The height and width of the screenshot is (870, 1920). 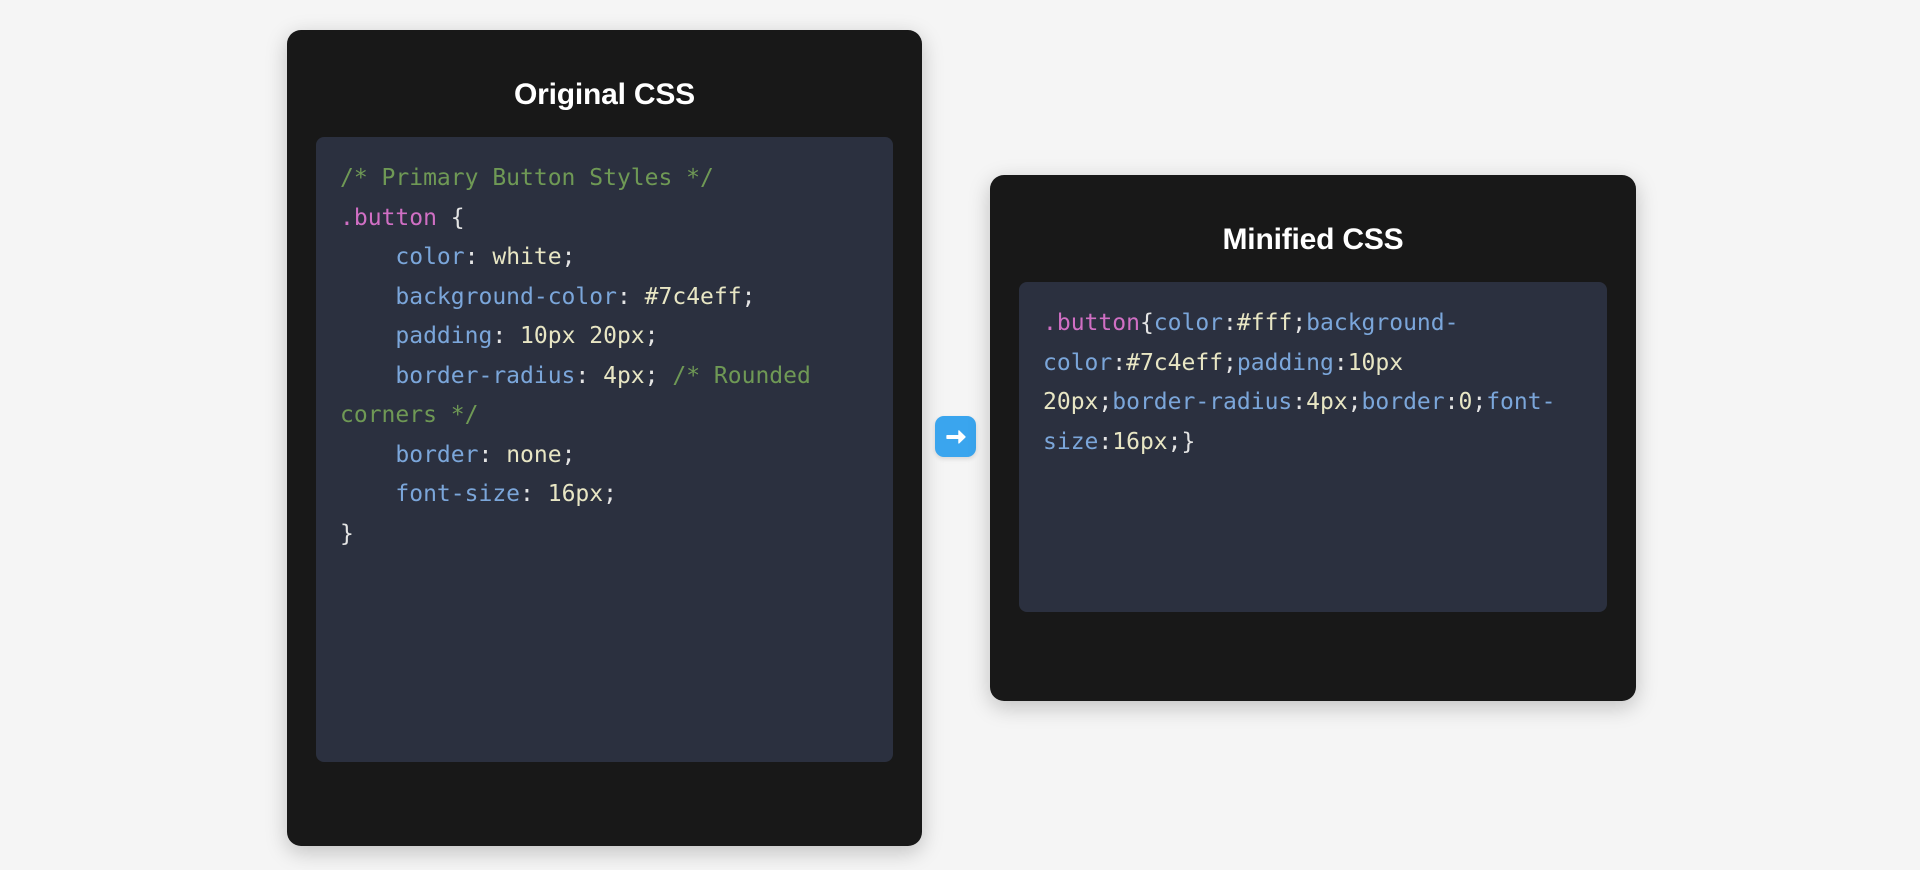 What do you see at coordinates (527, 257) in the screenshot?
I see `code-token-value: white` at bounding box center [527, 257].